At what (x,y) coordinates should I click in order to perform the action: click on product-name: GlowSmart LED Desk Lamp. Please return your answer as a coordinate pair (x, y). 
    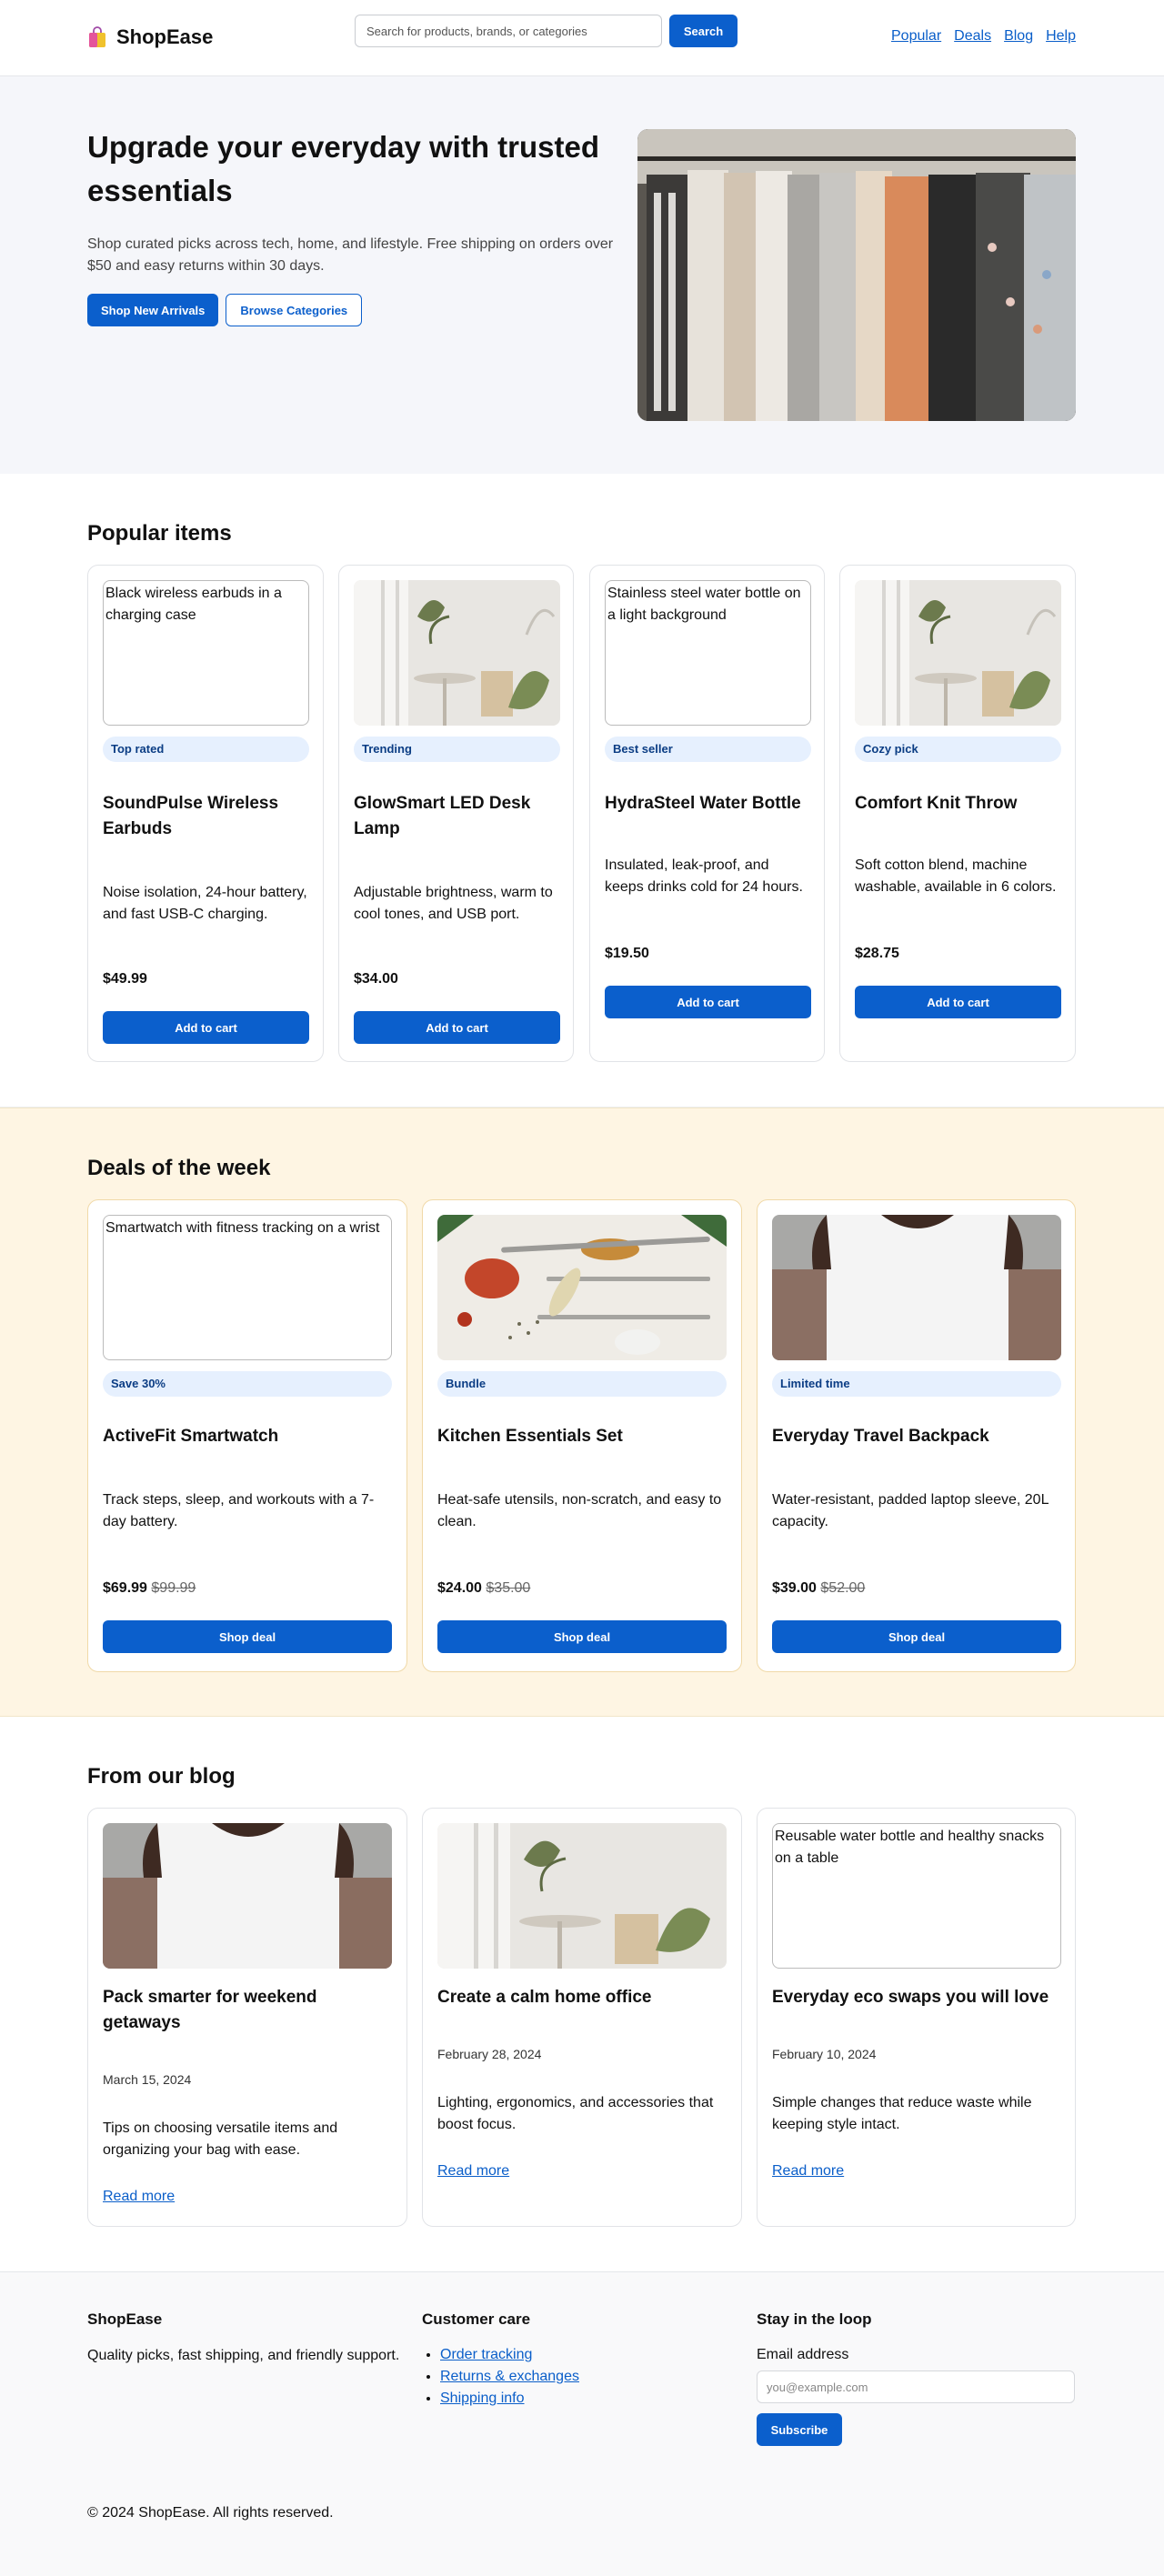
    Looking at the image, I should click on (443, 816).